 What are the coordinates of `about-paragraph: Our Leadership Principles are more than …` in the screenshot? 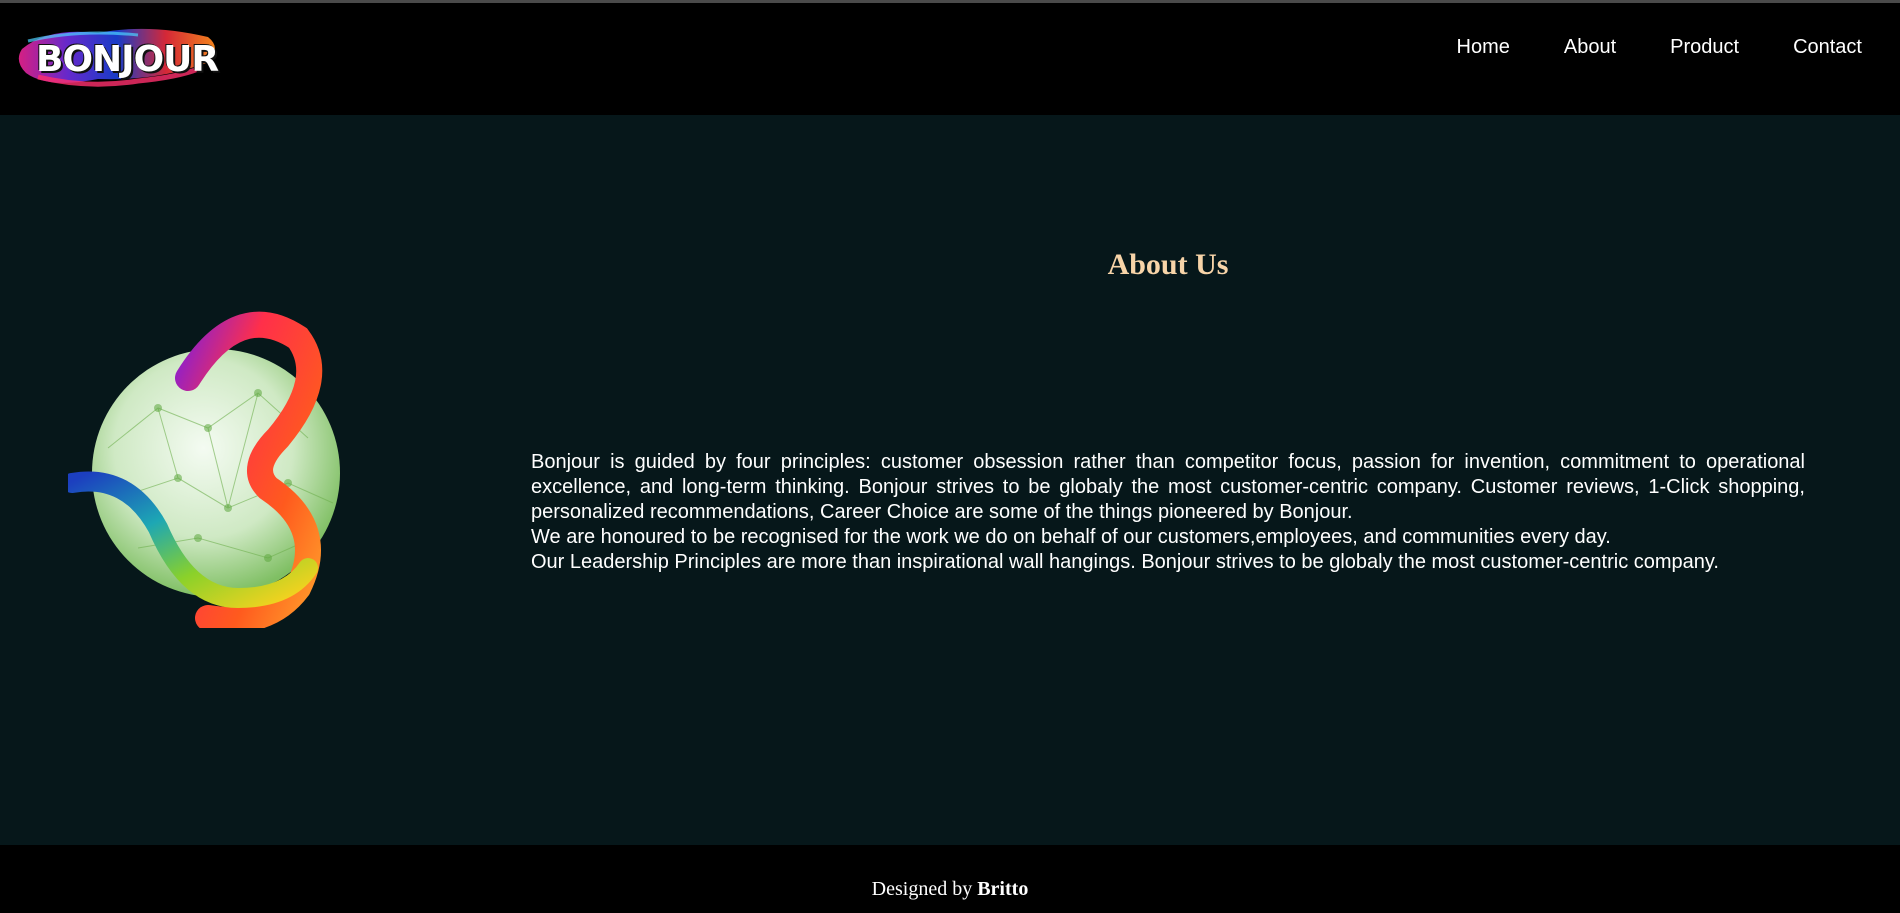 It's located at (1125, 562).